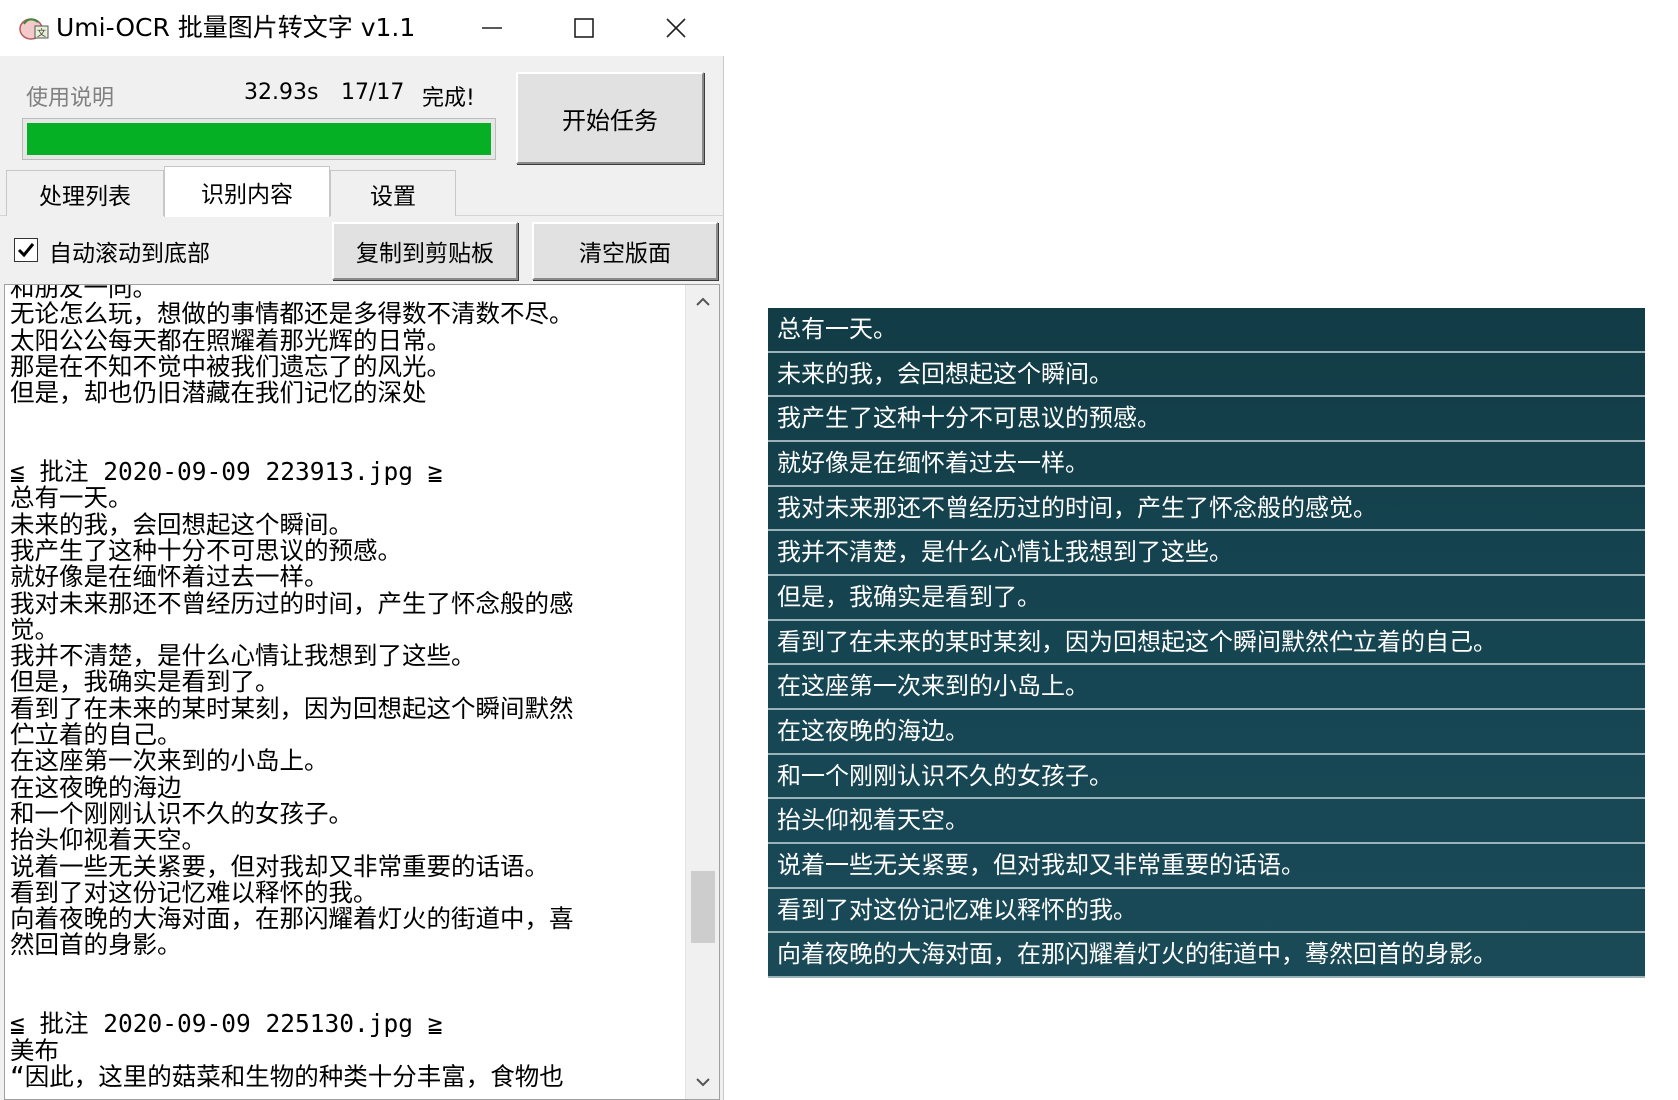 Image resolution: width=1678 pixels, height=1100 pixels. Describe the element at coordinates (226, 1024) in the screenshot. I see `output-line: ≦ 批注 2020-09-09 225130.jpg ≧` at that location.